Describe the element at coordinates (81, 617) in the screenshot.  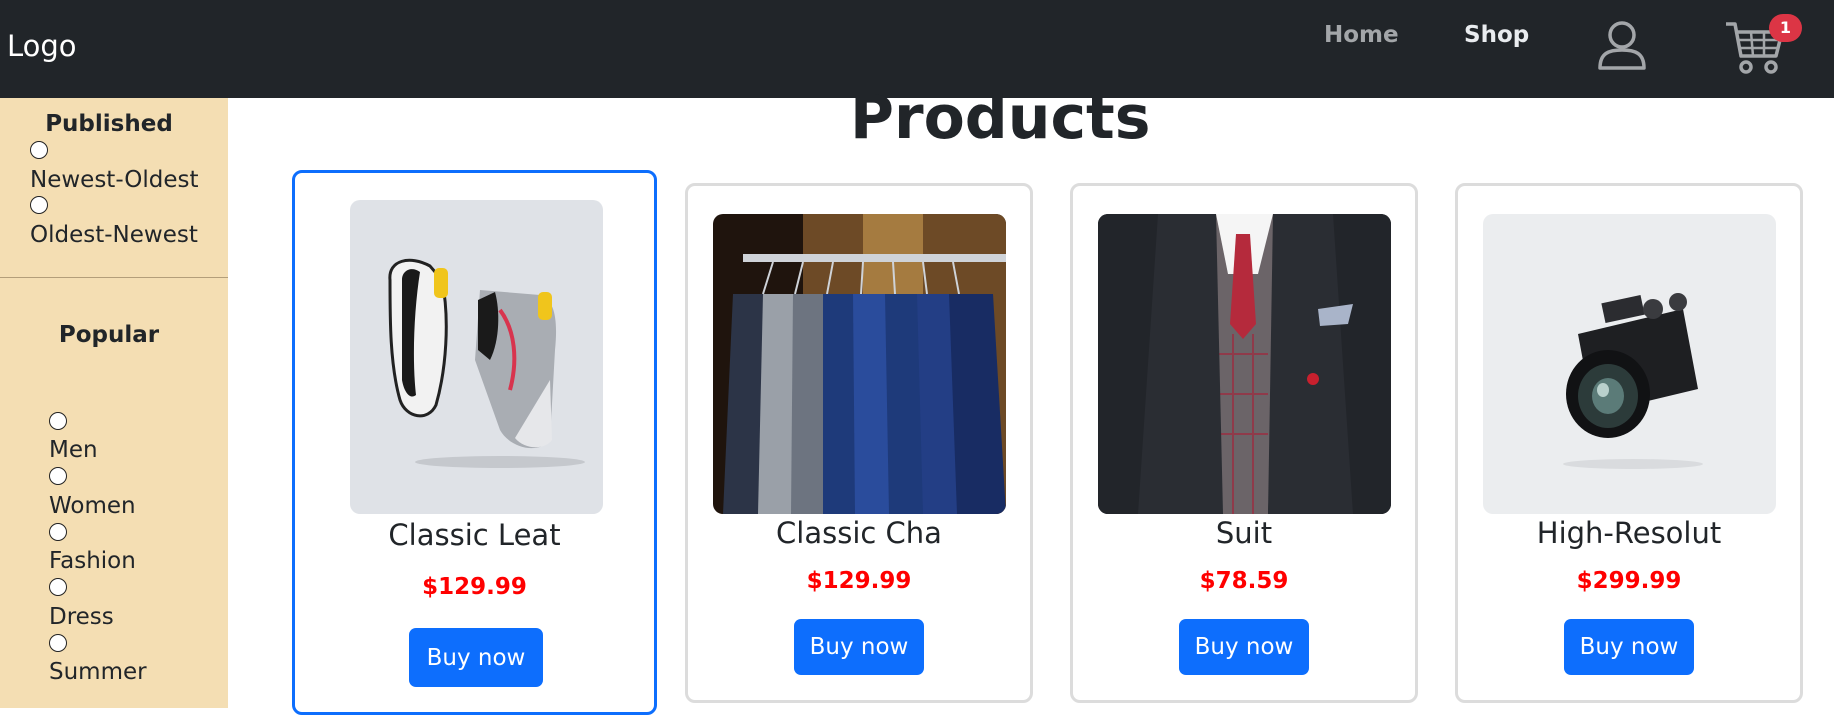
I see `radio-label-dress: Dress` at that location.